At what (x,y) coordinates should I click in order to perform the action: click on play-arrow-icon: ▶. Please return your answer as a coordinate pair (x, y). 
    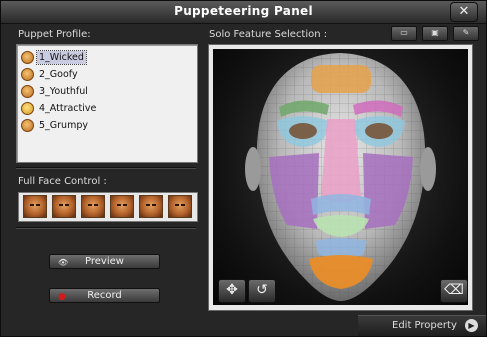
    Looking at the image, I should click on (471, 325).